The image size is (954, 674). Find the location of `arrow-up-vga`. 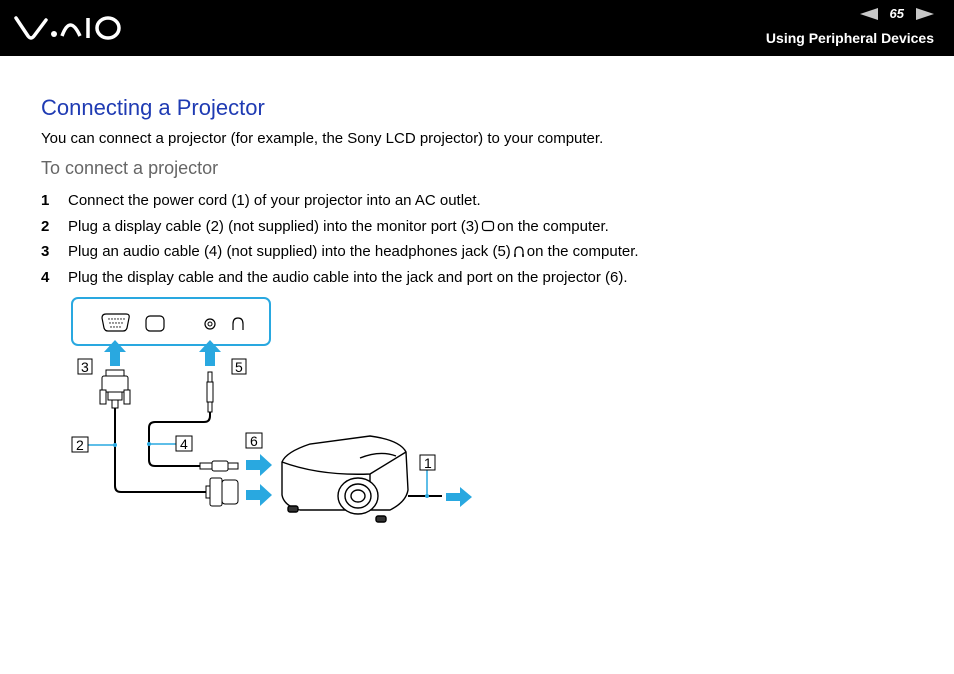

arrow-up-vga is located at coordinates (115, 353).